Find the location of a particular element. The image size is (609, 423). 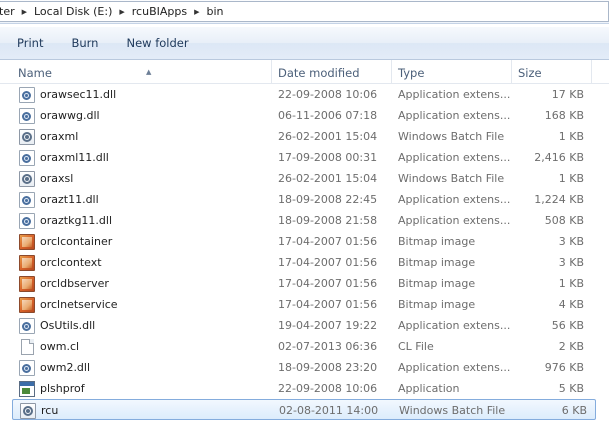

file-size: 976 KB is located at coordinates (564, 367).